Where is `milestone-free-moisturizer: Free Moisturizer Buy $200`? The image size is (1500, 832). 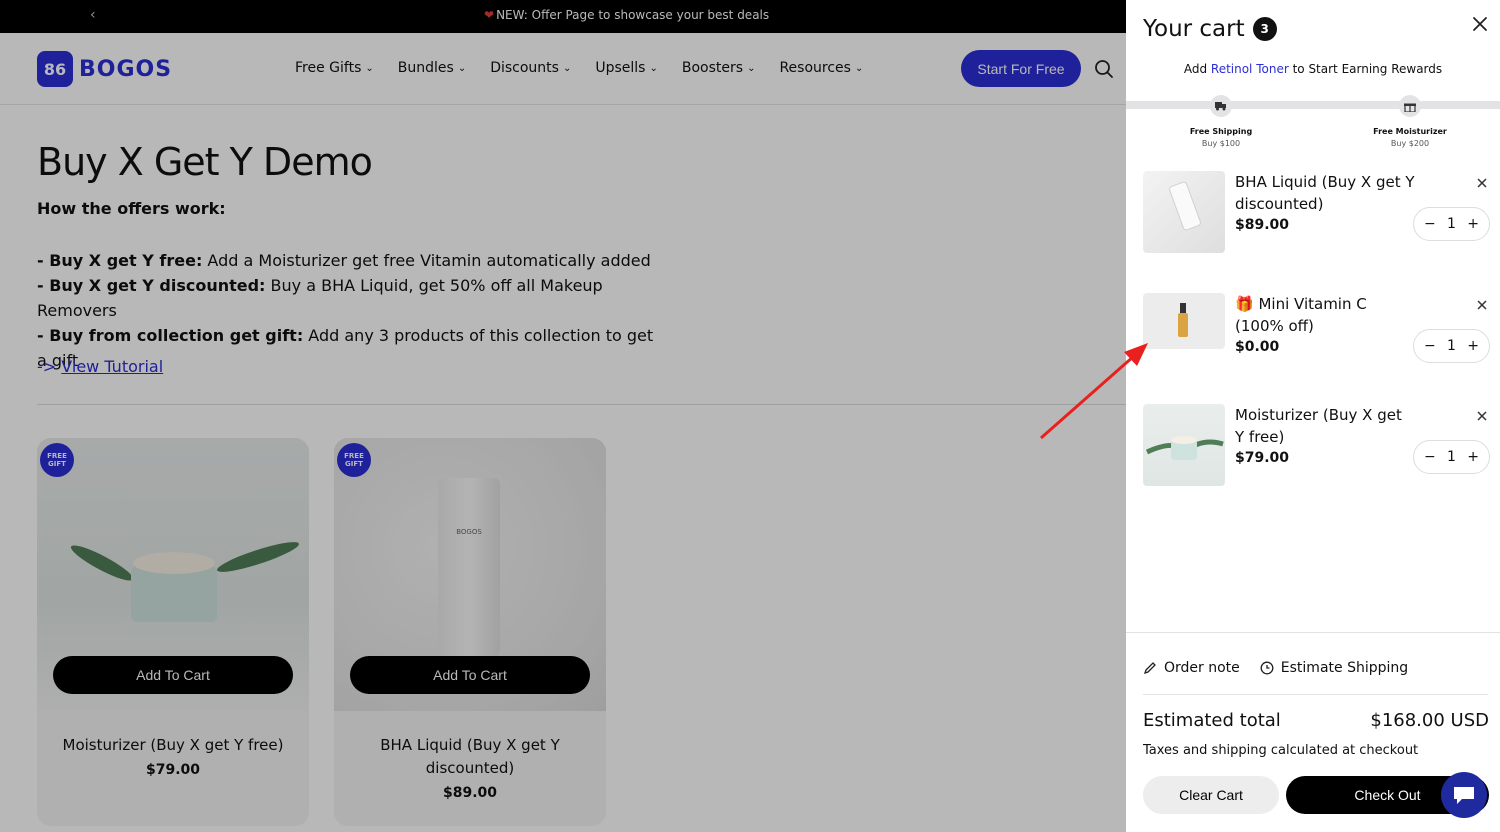 milestone-free-moisturizer: Free Moisturizer Buy $200 is located at coordinates (1410, 137).